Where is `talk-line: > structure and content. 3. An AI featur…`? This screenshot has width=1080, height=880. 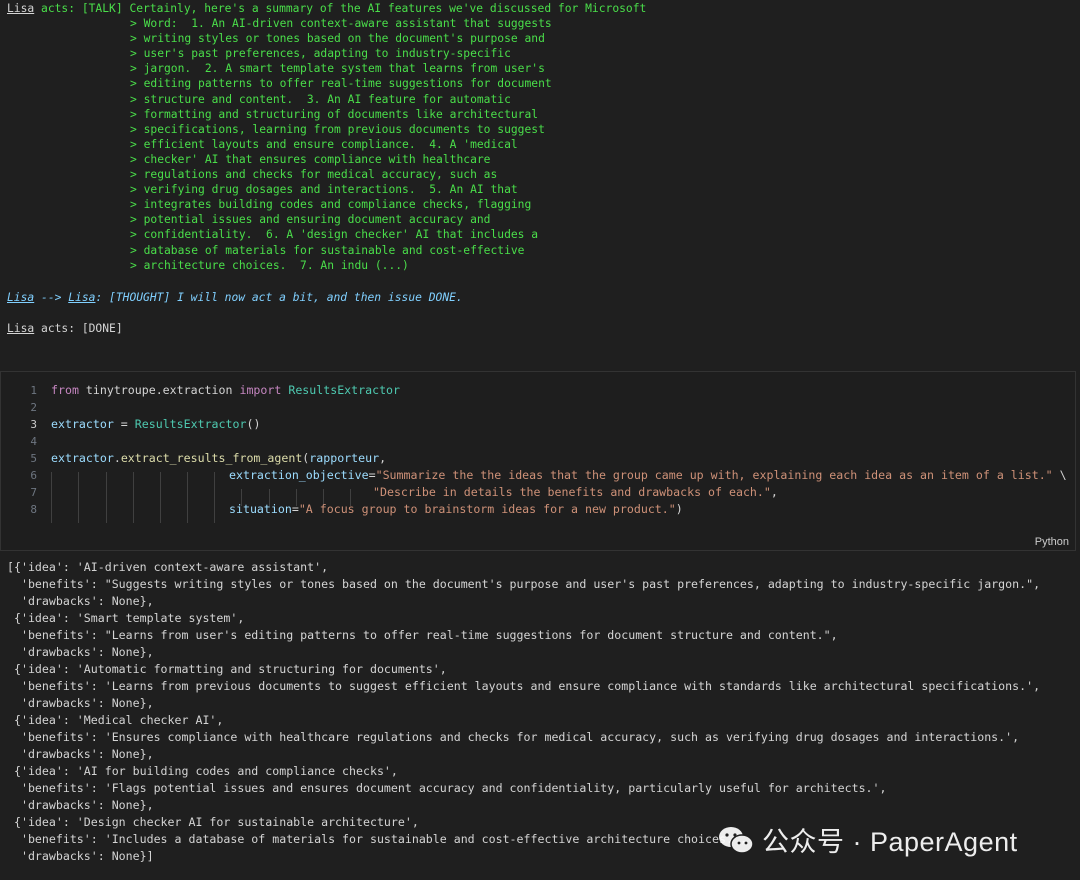 talk-line: > structure and content. 3. An AI featur… is located at coordinates (320, 99).